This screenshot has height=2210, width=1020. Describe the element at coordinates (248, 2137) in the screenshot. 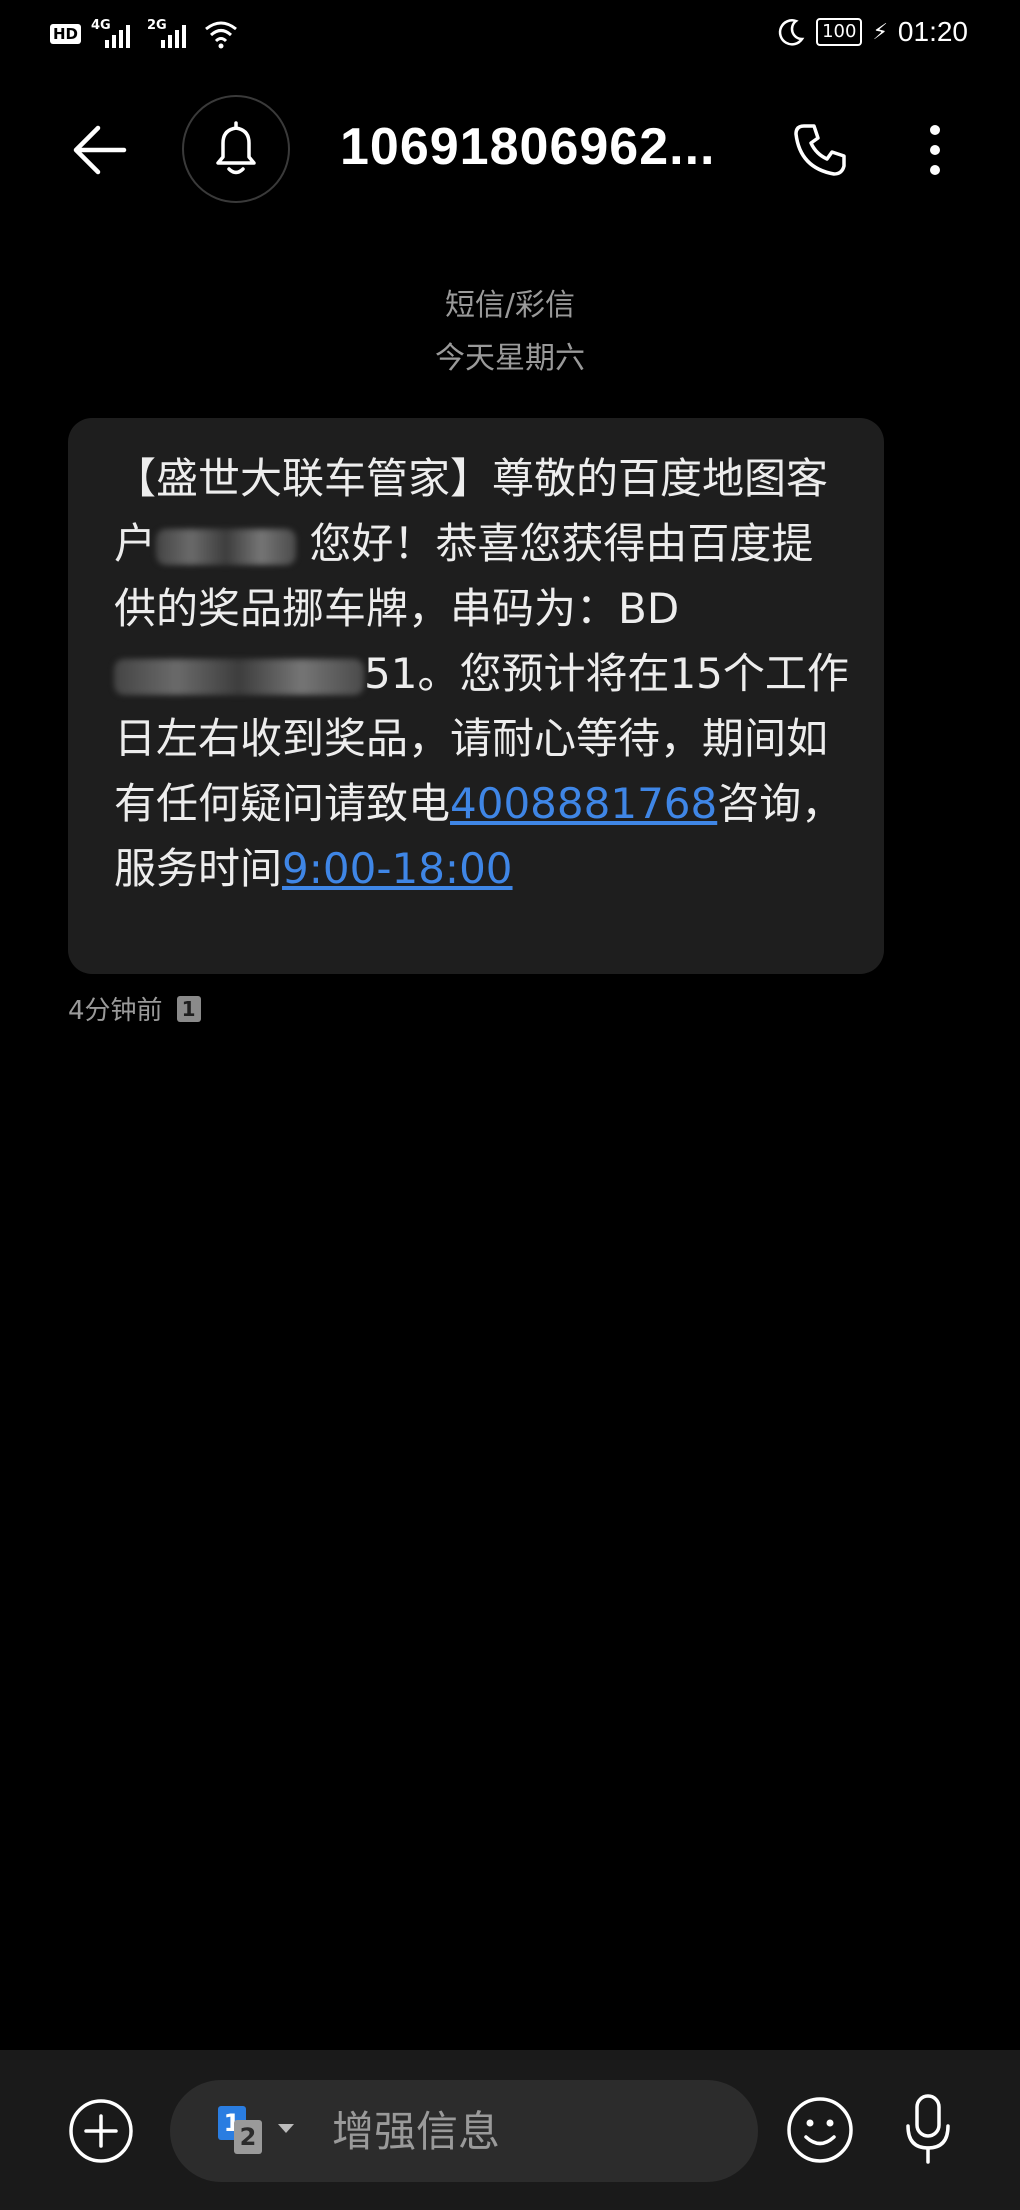

I see `sim2-icon: 2` at that location.